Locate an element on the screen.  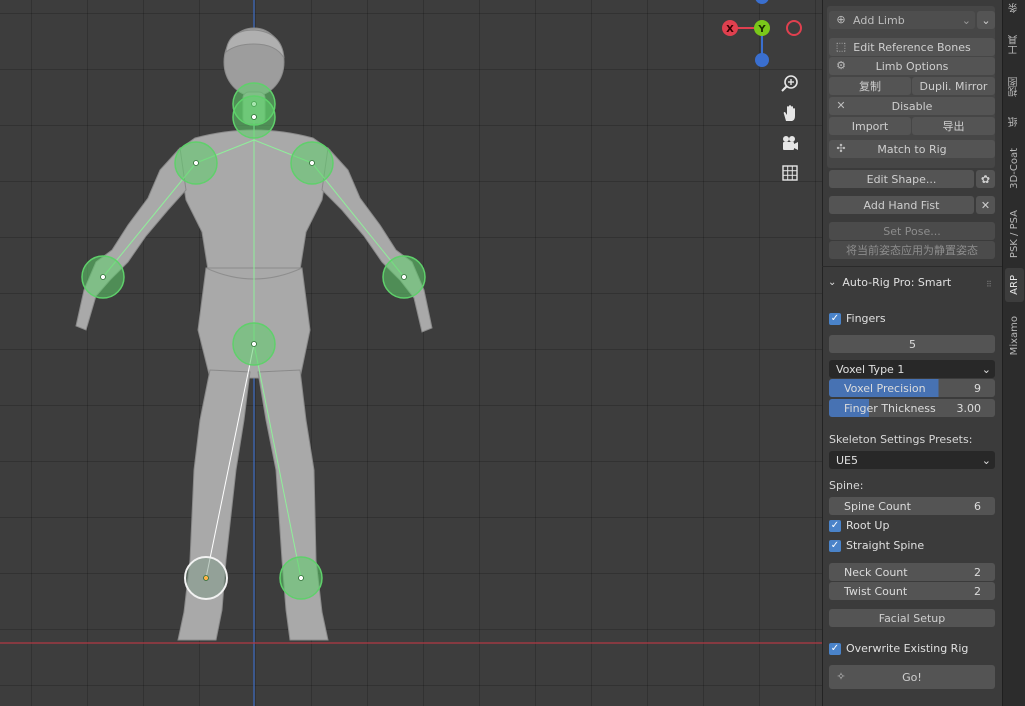
copy-button: 复制 is located at coordinates (870, 86).